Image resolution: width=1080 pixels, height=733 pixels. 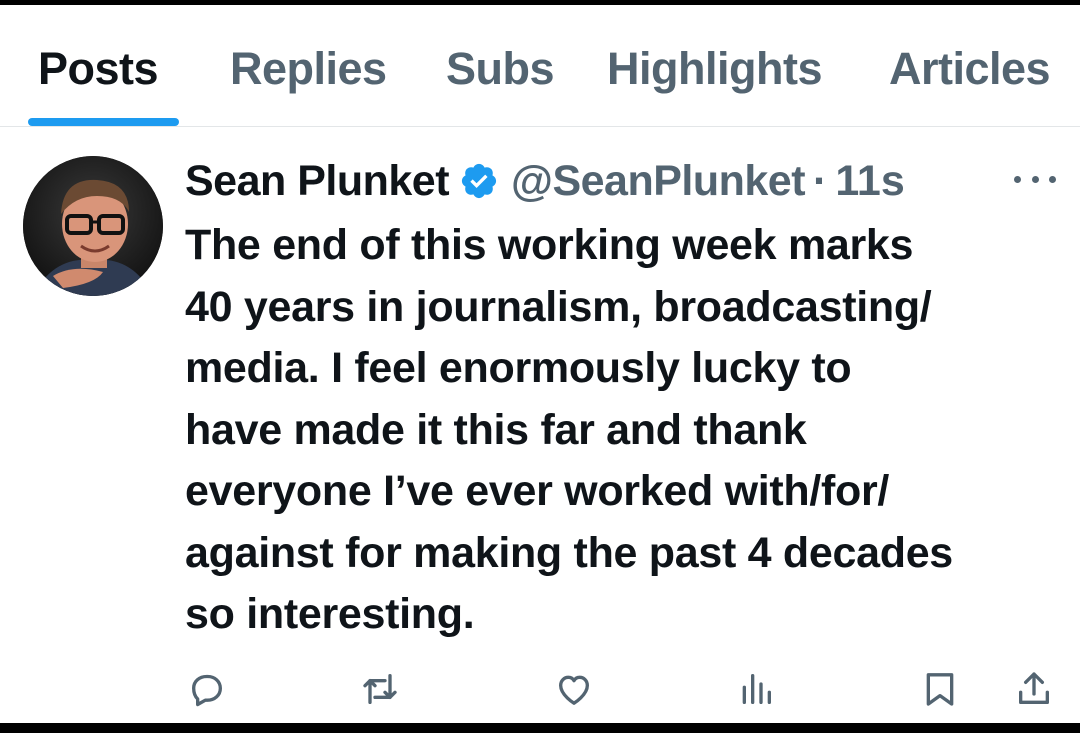 I want to click on share-button, so click(x=1034, y=689).